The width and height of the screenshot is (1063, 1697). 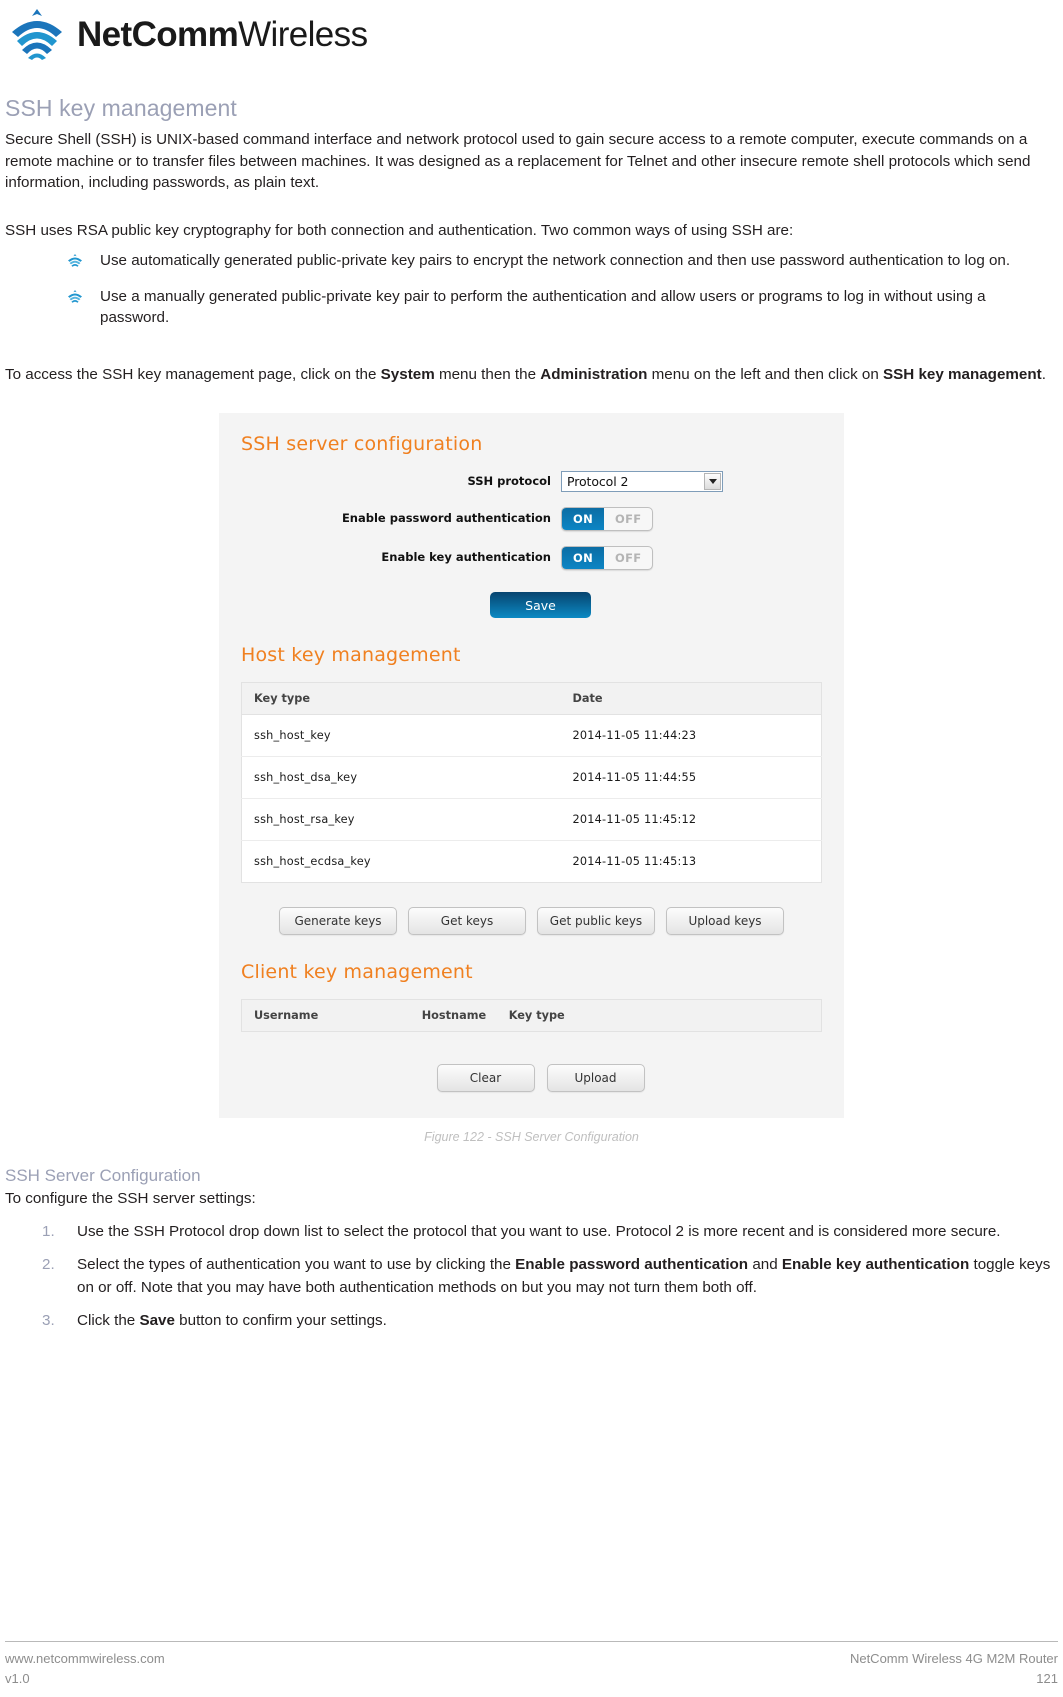 I want to click on brand-light: Wireless, so click(x=303, y=34).